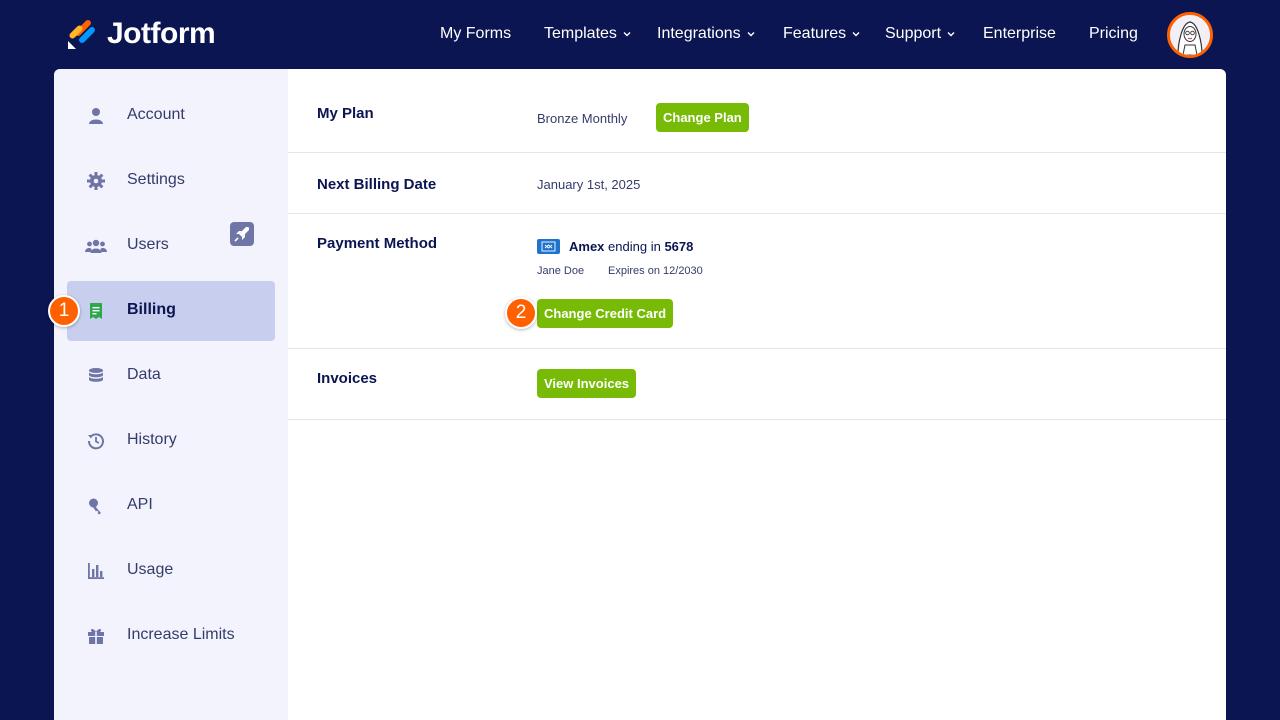  I want to click on sidebar-item-settings: Settings, so click(171, 181).